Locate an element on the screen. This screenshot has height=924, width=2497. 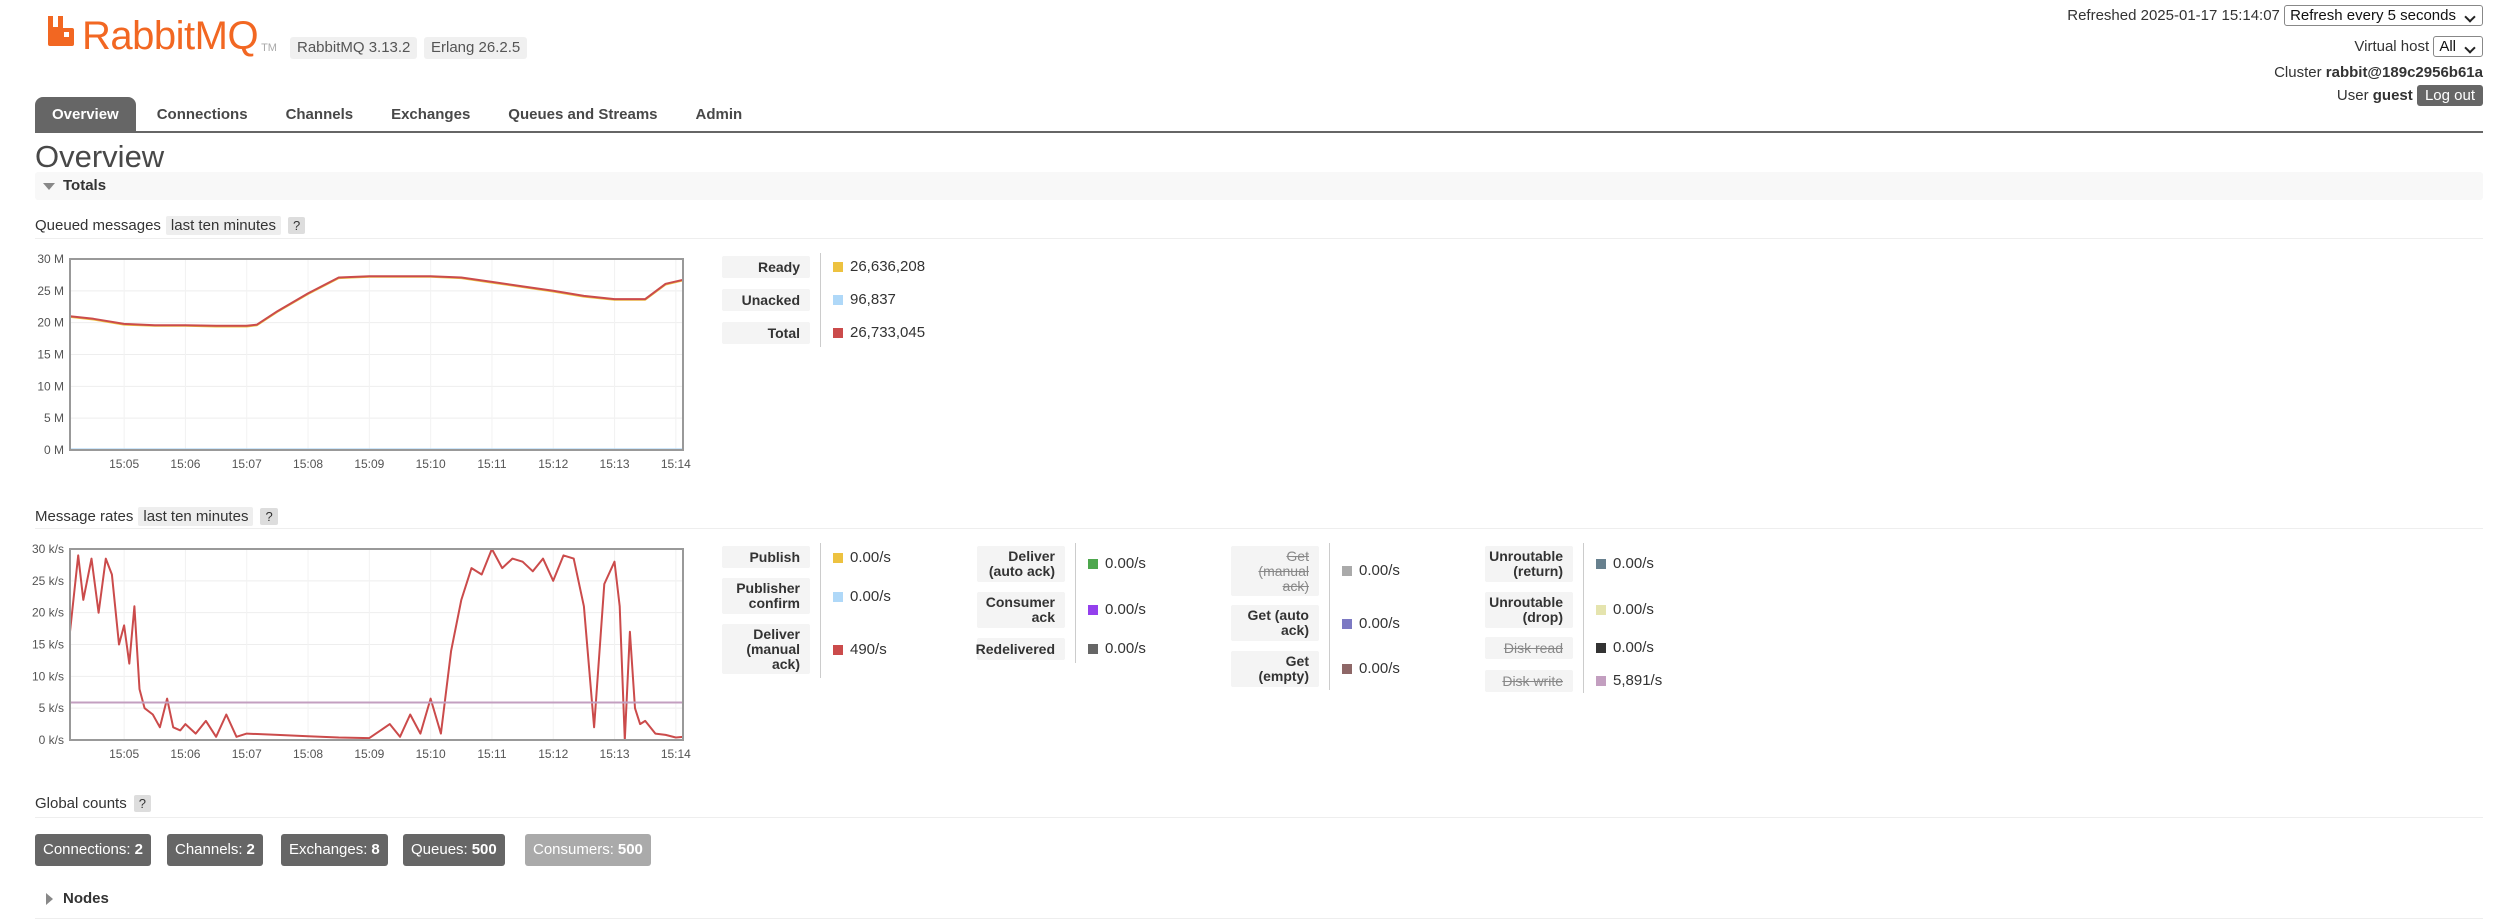
queued-help-button: ? is located at coordinates (296, 225).